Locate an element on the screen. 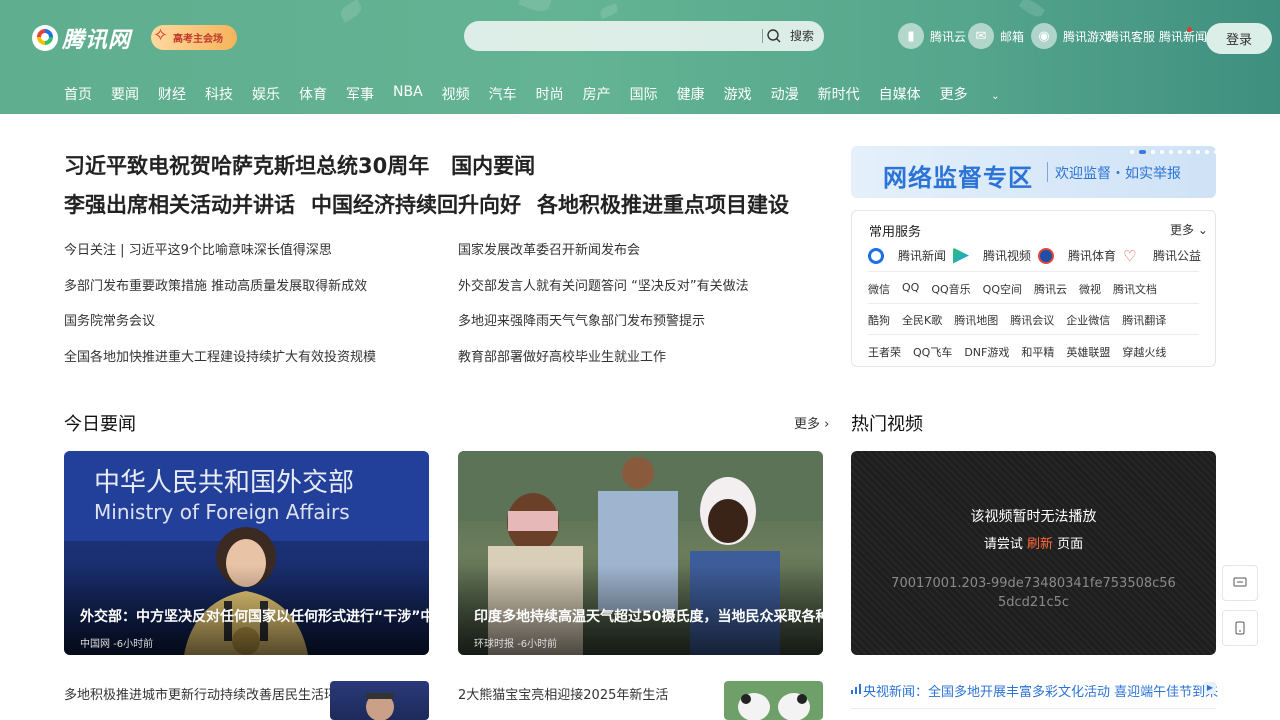 Image resolution: width=1280 pixels, height=720 pixels. app-tencent-sports: 腾讯体育 is located at coordinates (1080, 255).